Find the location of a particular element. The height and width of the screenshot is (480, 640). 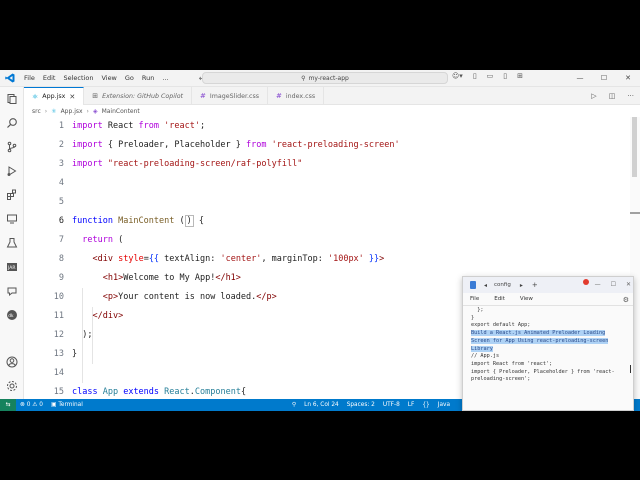

react-icon: ⚛ is located at coordinates (54, 111).